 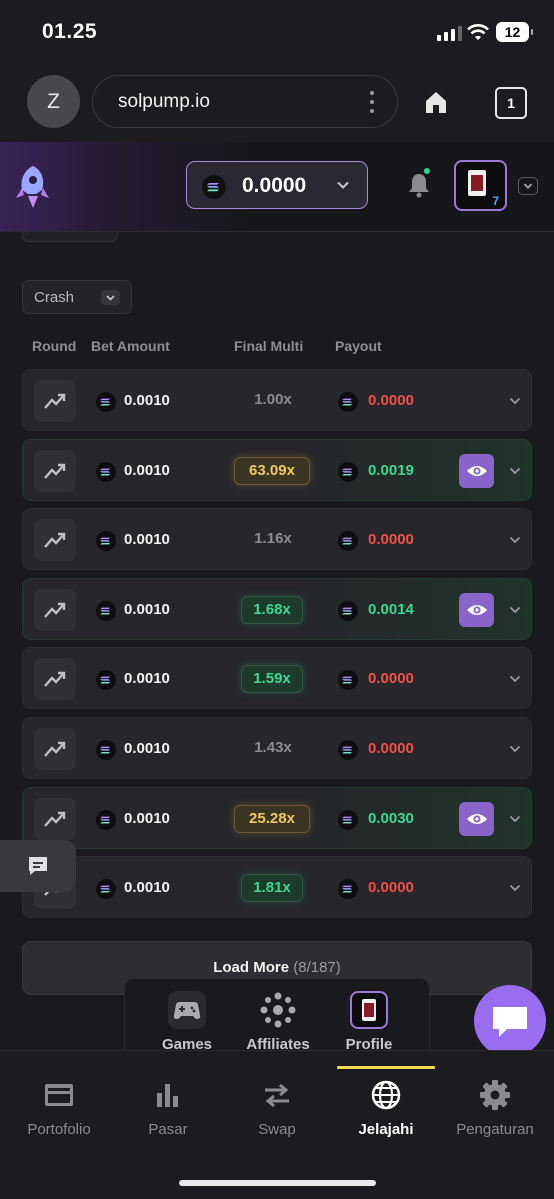 I want to click on table-row: 0.0010 1.68x 0.0014, so click(x=277, y=609).